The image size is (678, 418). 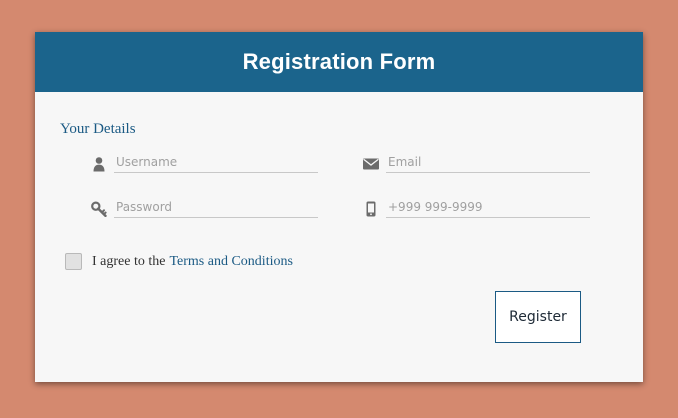 I want to click on user-icon, so click(x=99, y=164).